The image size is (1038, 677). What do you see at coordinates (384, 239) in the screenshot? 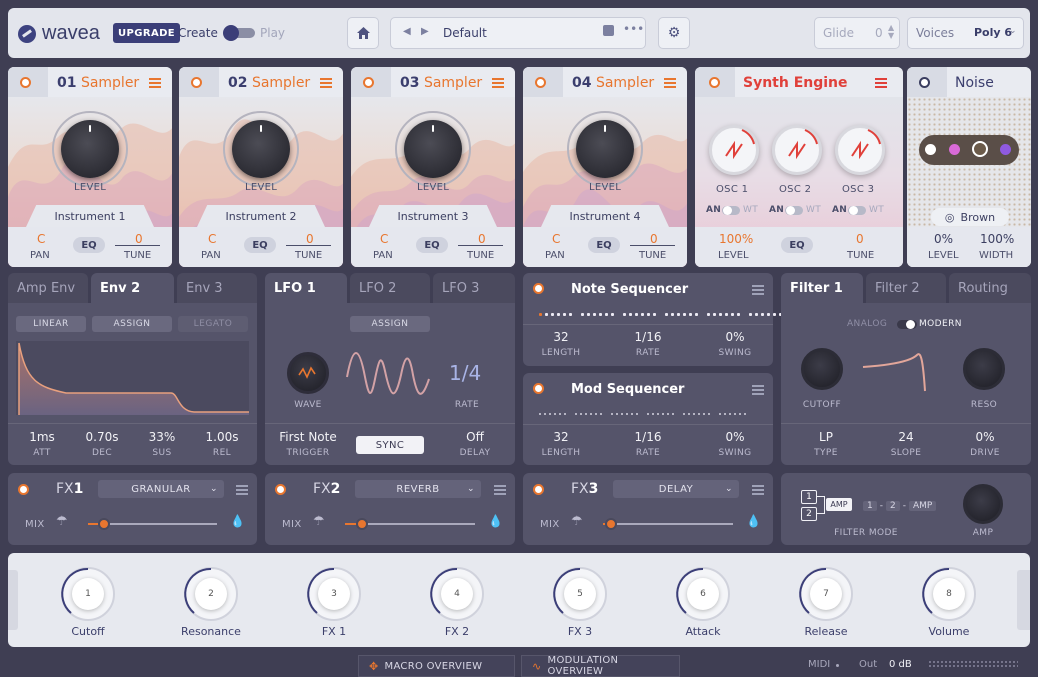
I see `pan-value: C` at bounding box center [384, 239].